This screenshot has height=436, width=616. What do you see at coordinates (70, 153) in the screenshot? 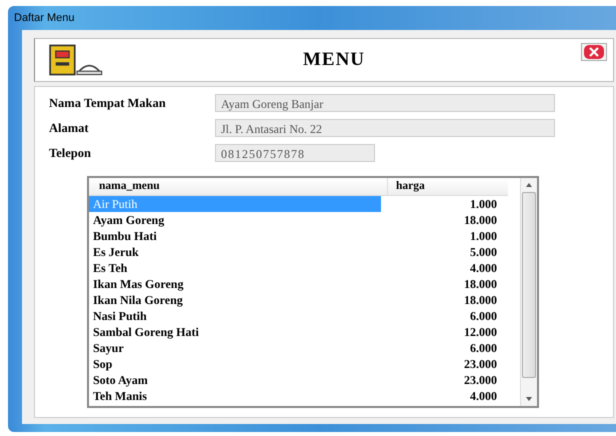
I see `field-label: Telepon` at bounding box center [70, 153].